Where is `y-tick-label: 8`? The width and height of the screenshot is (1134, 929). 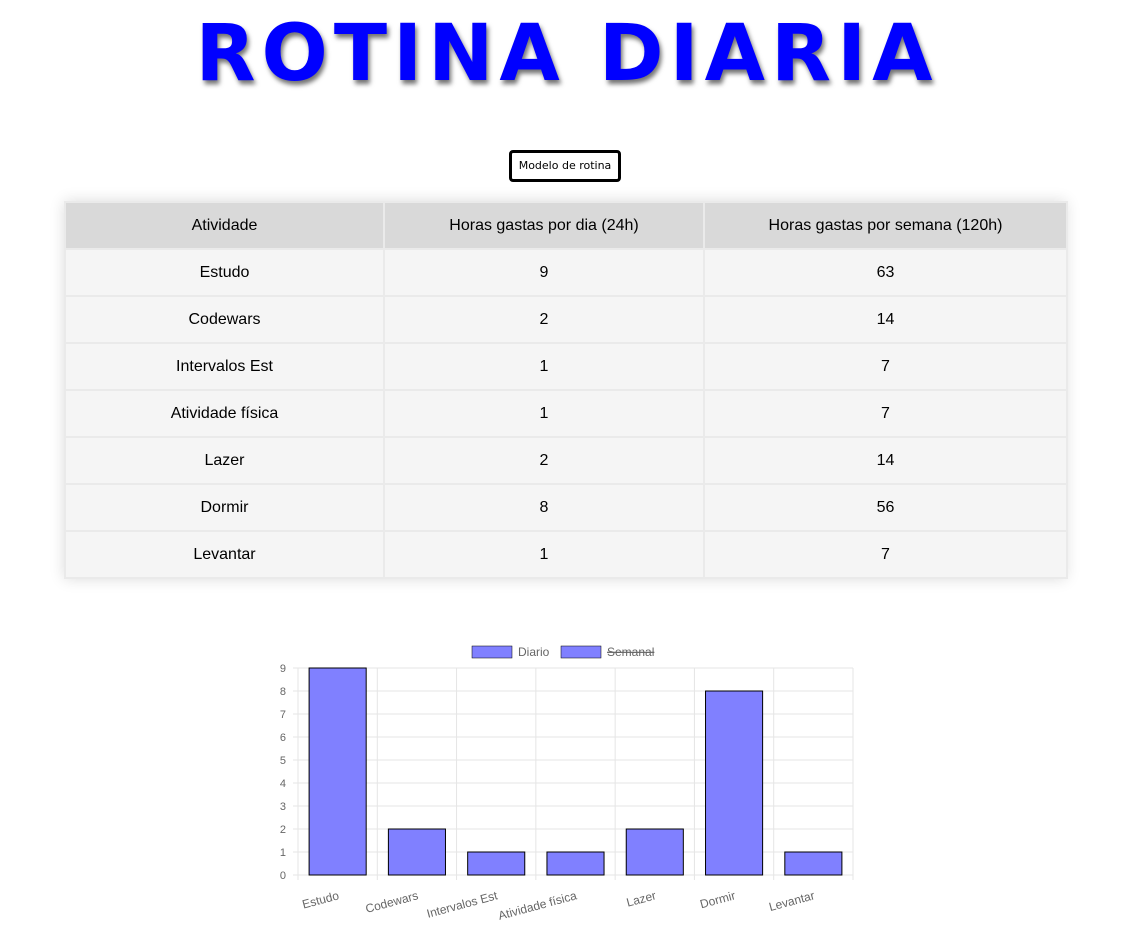
y-tick-label: 8 is located at coordinates (283, 692).